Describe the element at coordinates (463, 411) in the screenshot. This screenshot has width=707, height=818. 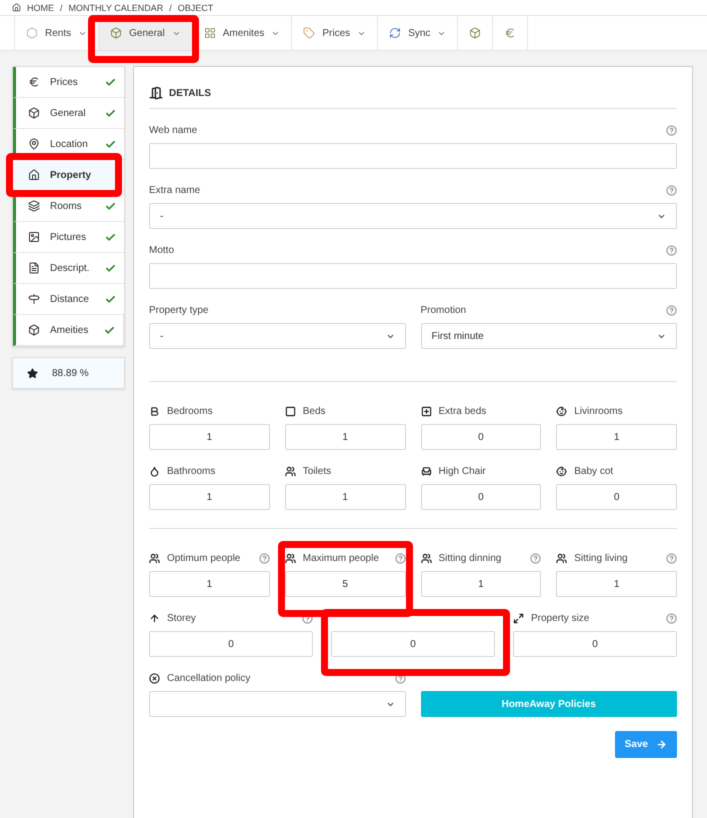
I see `field-label: Extra beds` at that location.